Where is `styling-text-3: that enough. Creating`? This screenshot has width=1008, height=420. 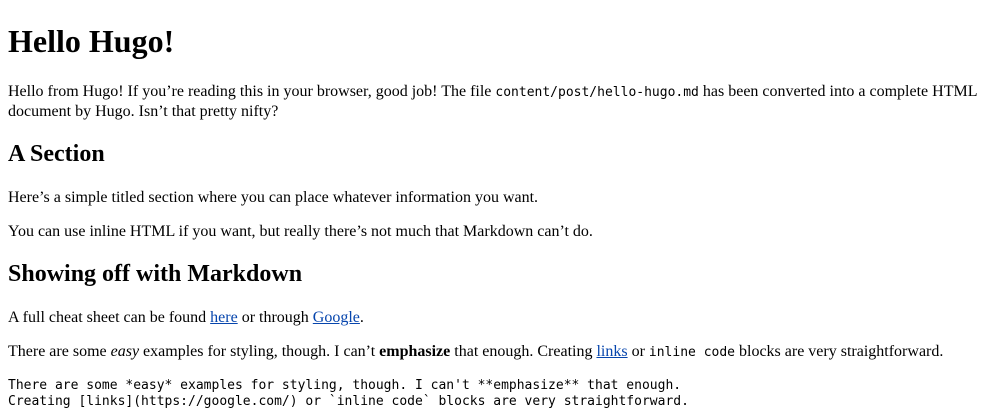
styling-text-3: that enough. Creating is located at coordinates (523, 351).